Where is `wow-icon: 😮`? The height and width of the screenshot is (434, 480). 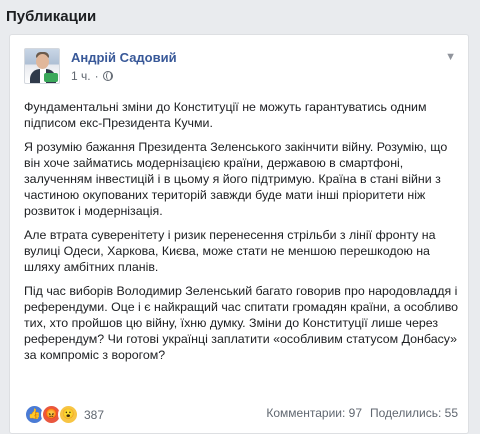 wow-icon: 😮 is located at coordinates (68, 414).